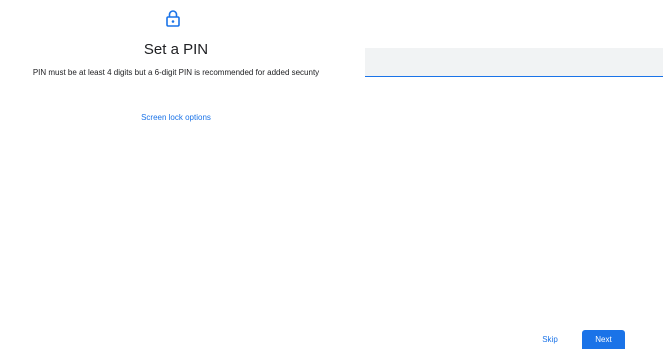  I want to click on next-button: Next, so click(603, 339).